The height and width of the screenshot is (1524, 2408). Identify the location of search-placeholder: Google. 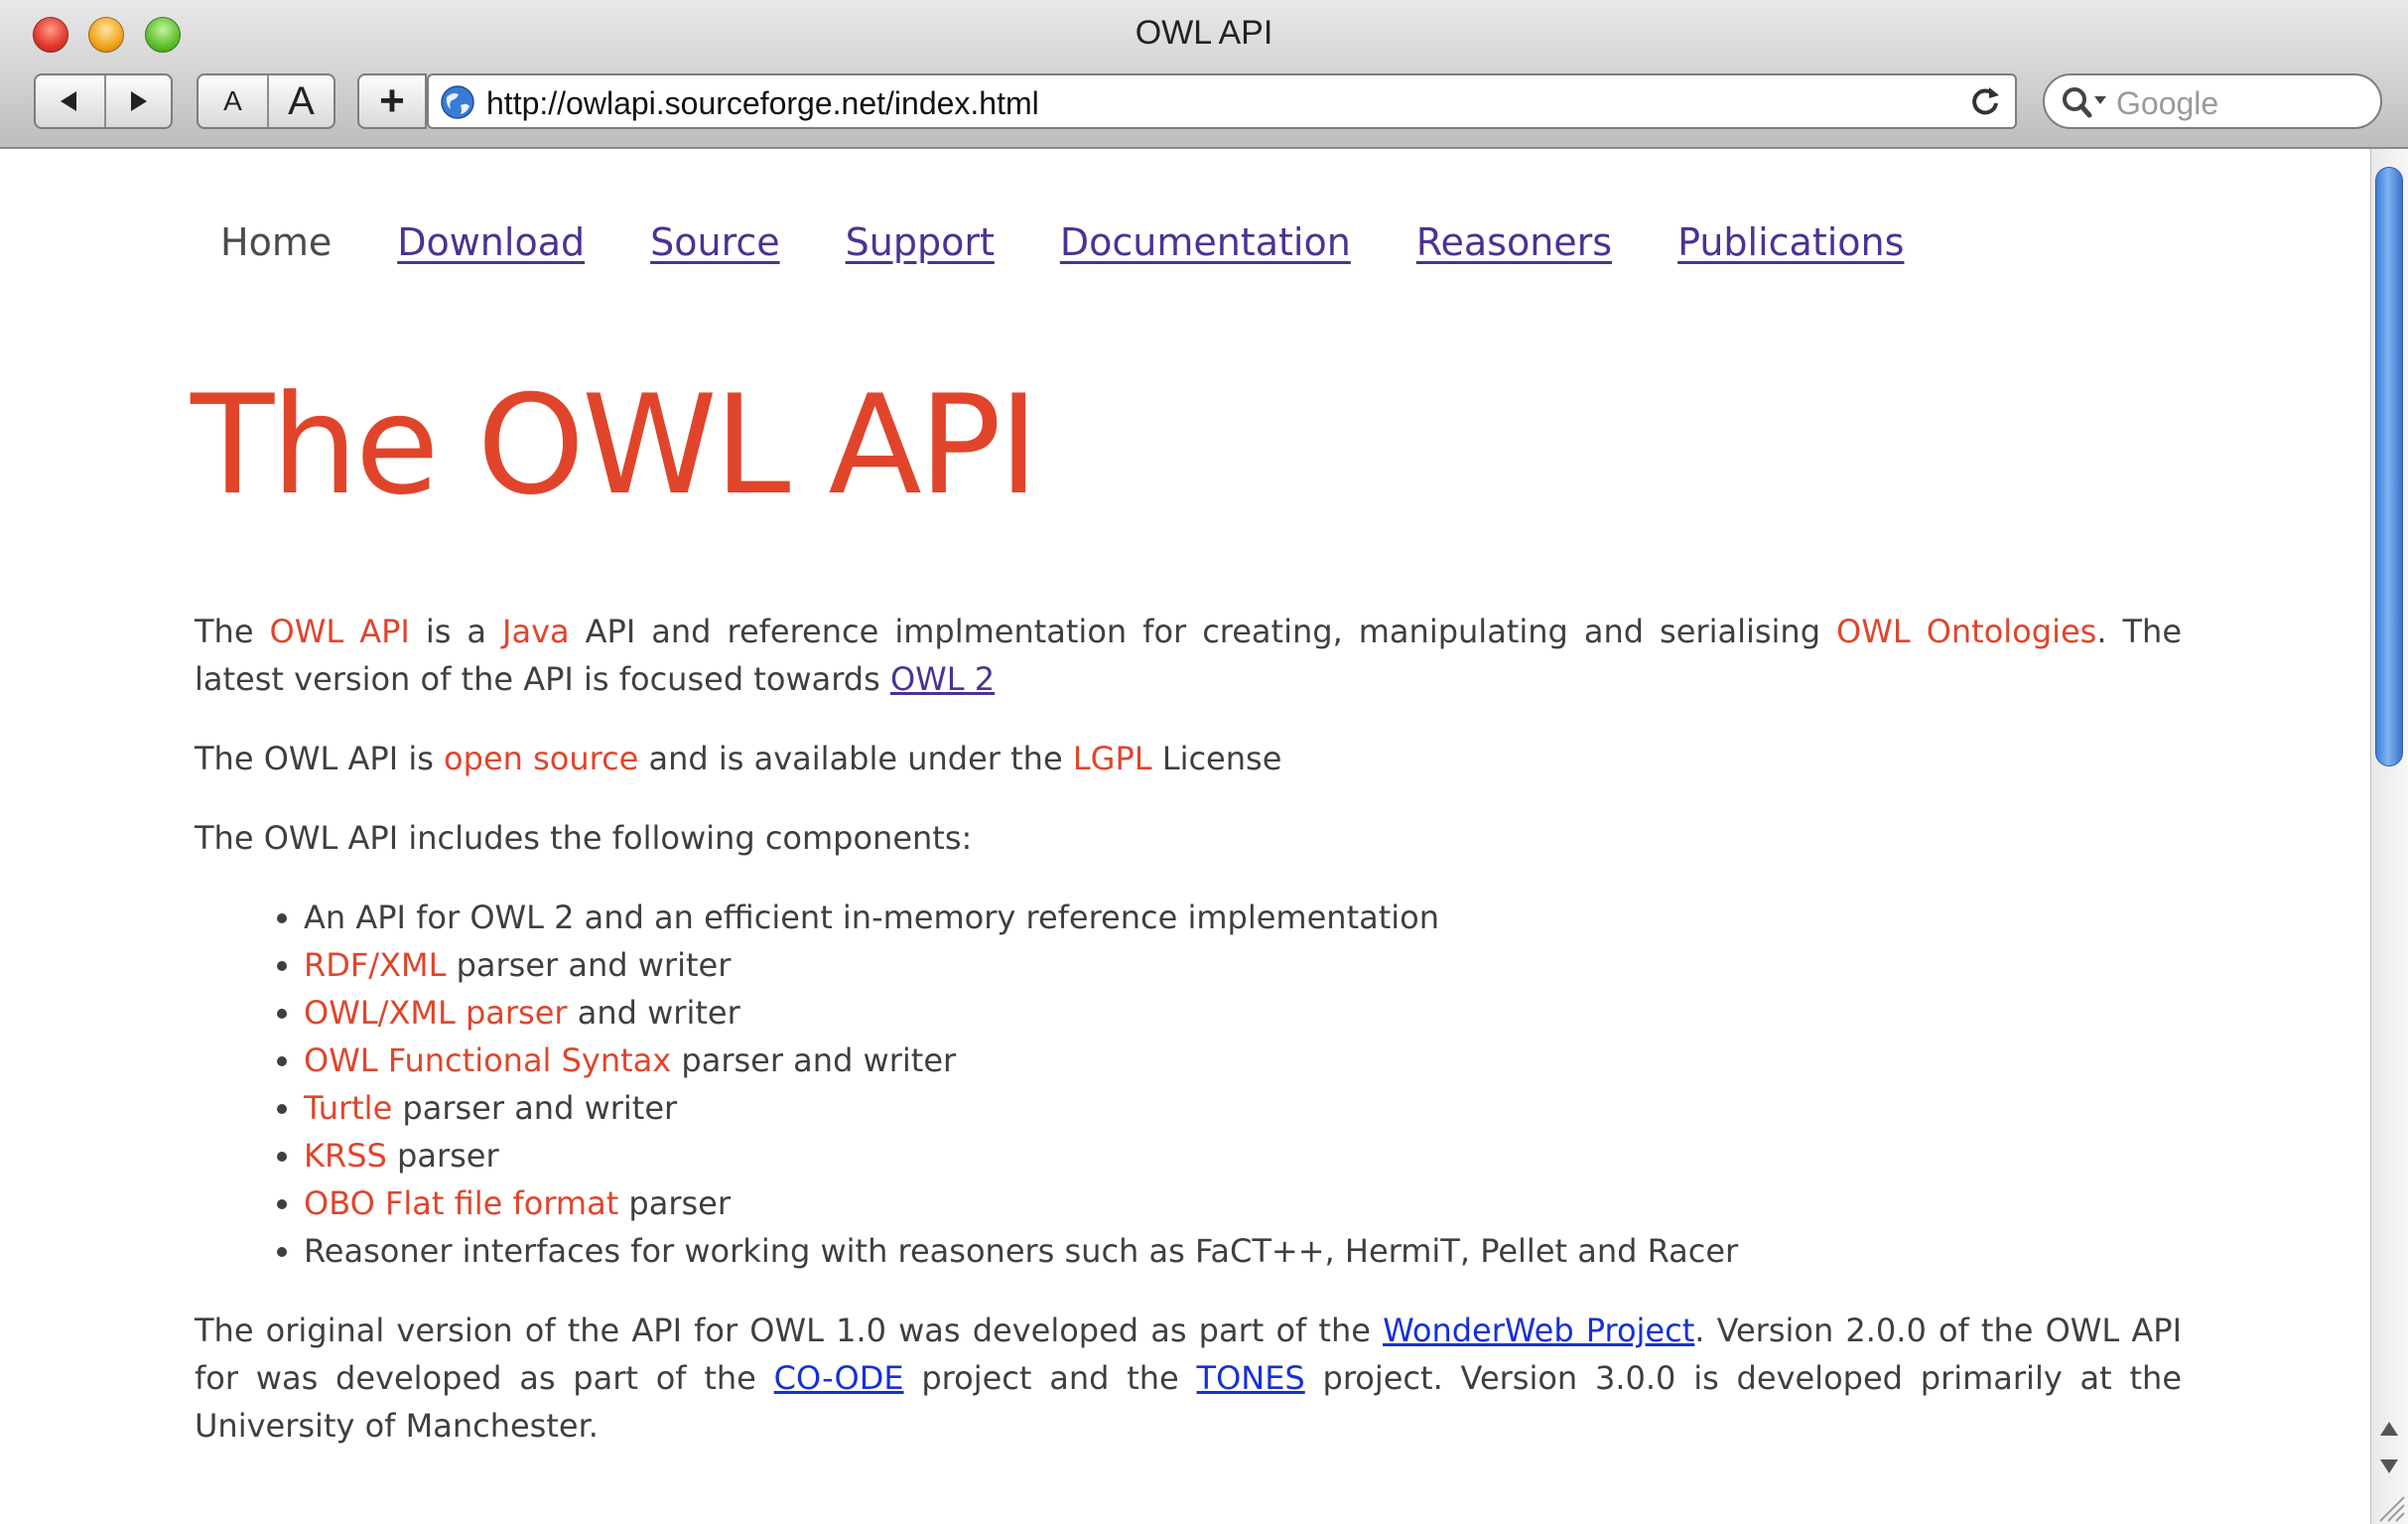
(2167, 103).